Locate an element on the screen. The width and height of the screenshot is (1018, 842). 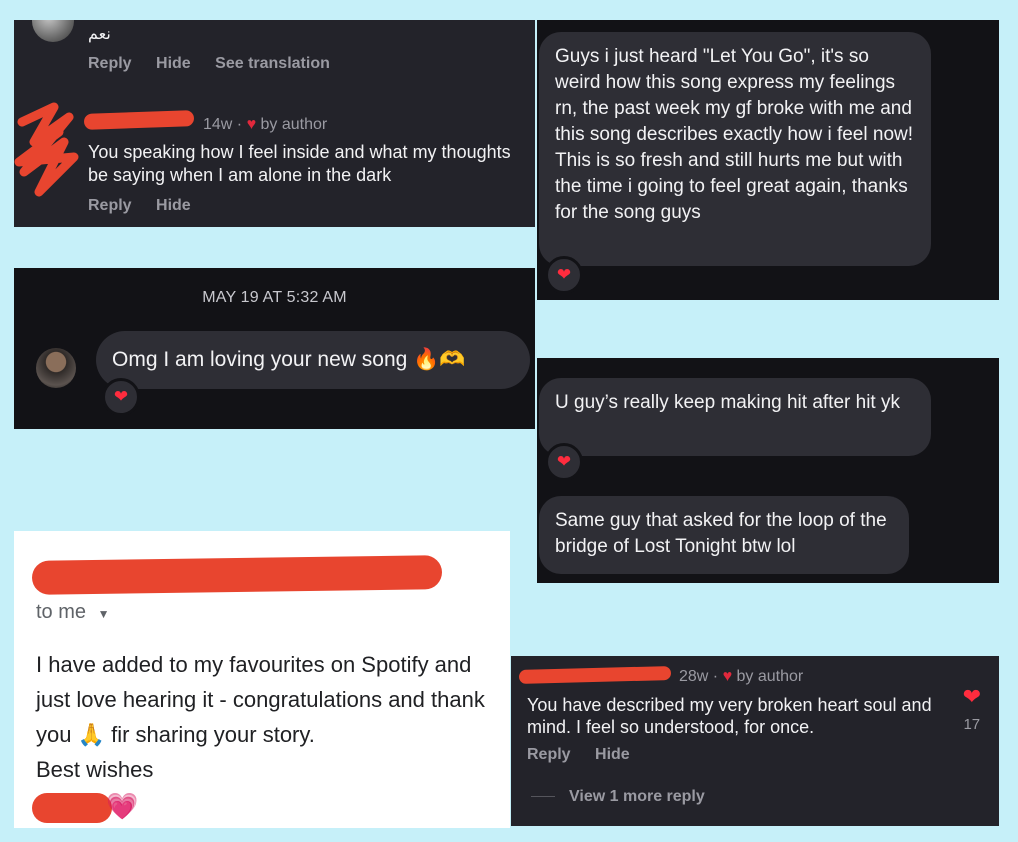
redacted-sender is located at coordinates (237, 575).